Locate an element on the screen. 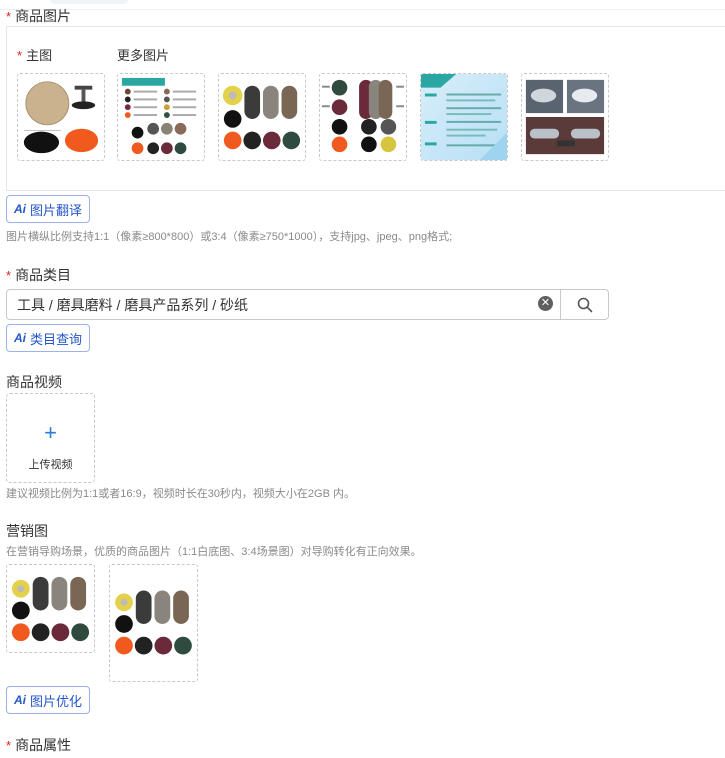  product-images-label: * 商品图片 is located at coordinates (38, 16).